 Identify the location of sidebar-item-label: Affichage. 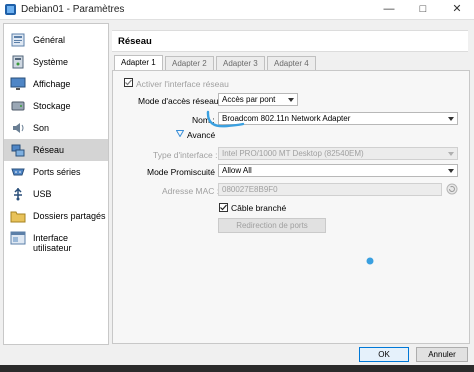
(52, 84).